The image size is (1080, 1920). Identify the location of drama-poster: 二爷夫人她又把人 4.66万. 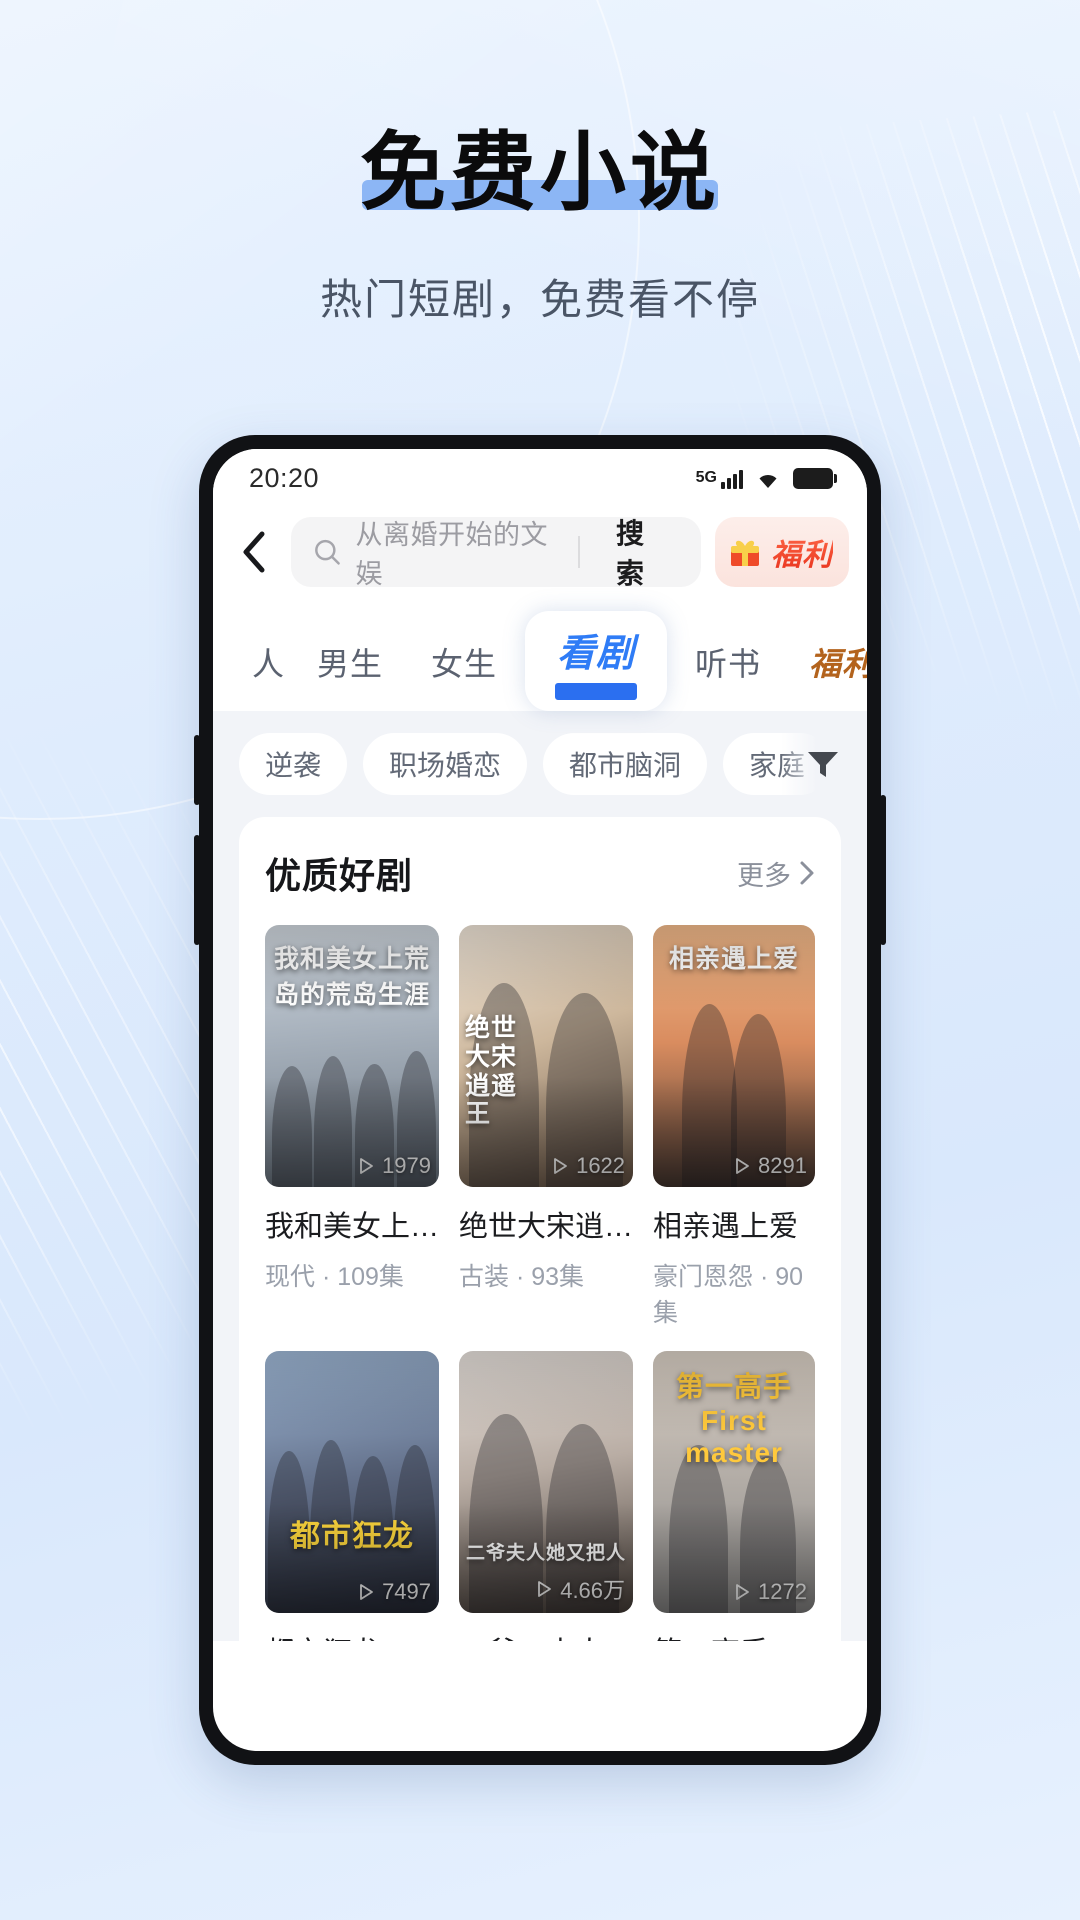
(546, 1482).